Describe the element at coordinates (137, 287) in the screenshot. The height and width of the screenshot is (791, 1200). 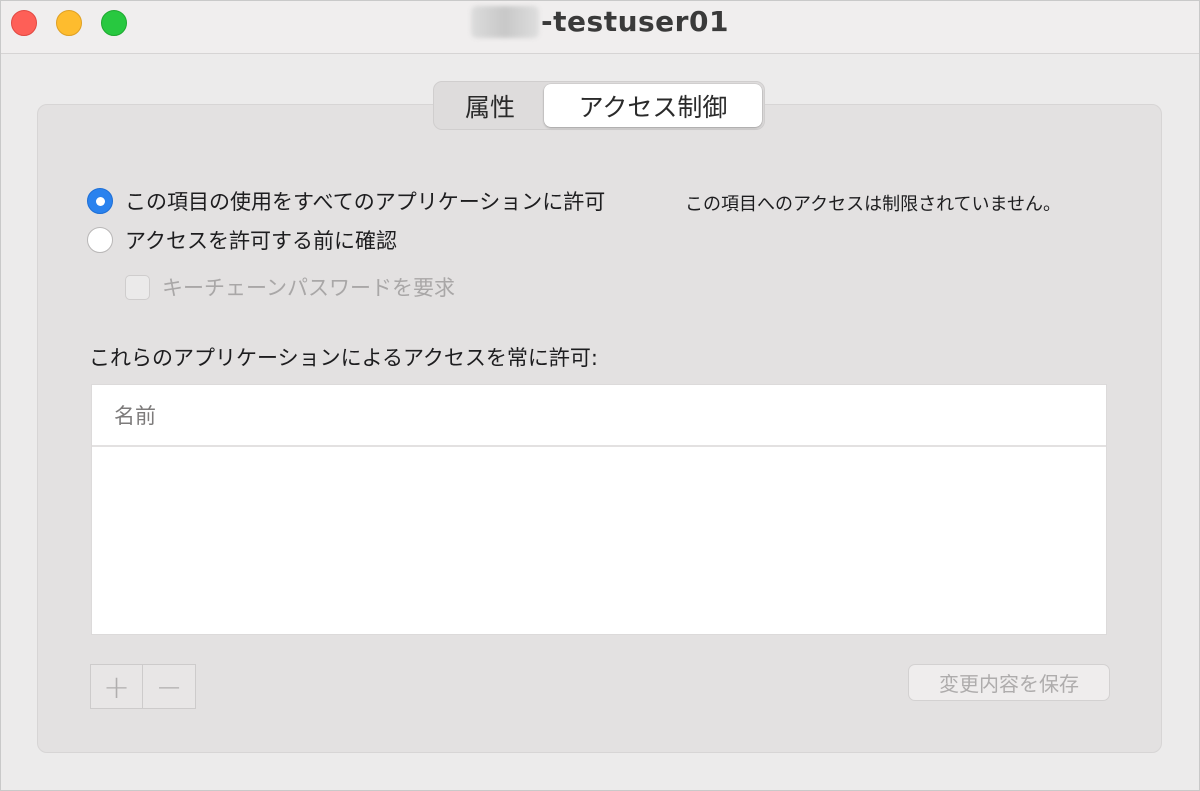
I see `keychain-password-checkbox` at that location.